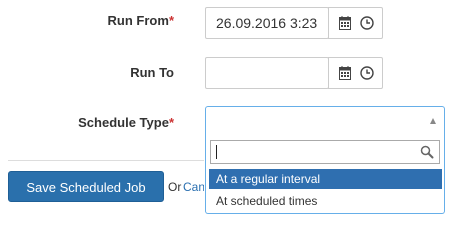 Image resolution: width=455 pixels, height=240 pixels. Describe the element at coordinates (126, 122) in the screenshot. I see `schedule-type-label: Schedule Type*` at that location.